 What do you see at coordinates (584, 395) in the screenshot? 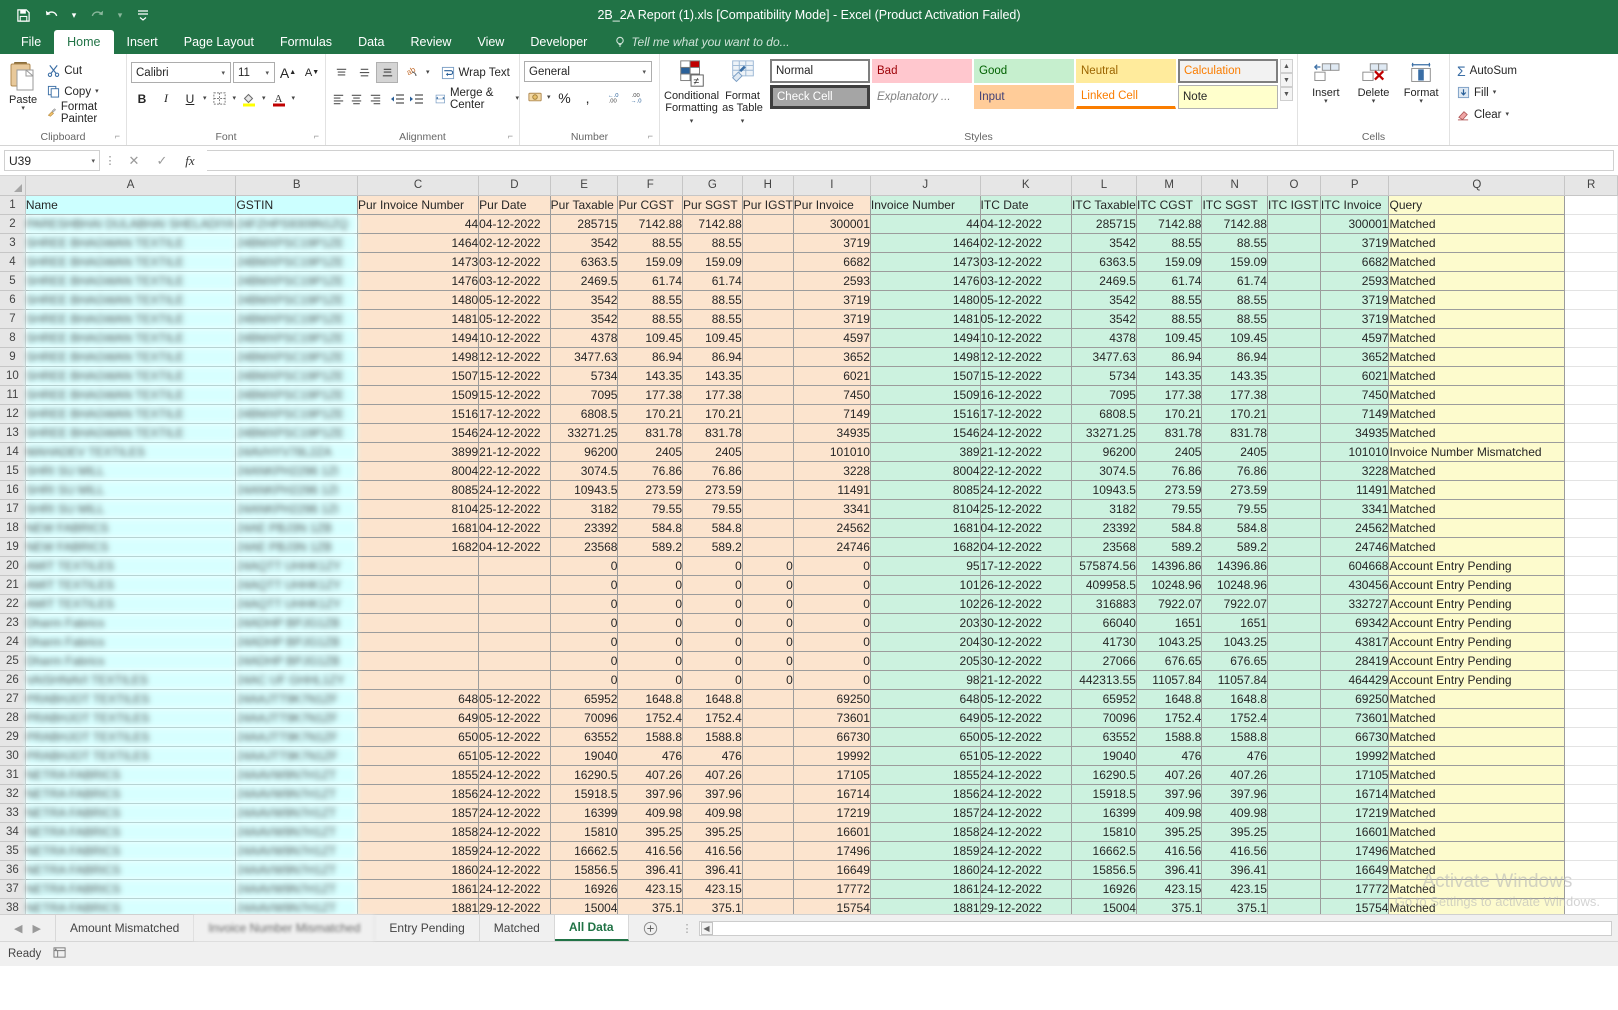
I see `cell-pur-taxable: 7095` at bounding box center [584, 395].